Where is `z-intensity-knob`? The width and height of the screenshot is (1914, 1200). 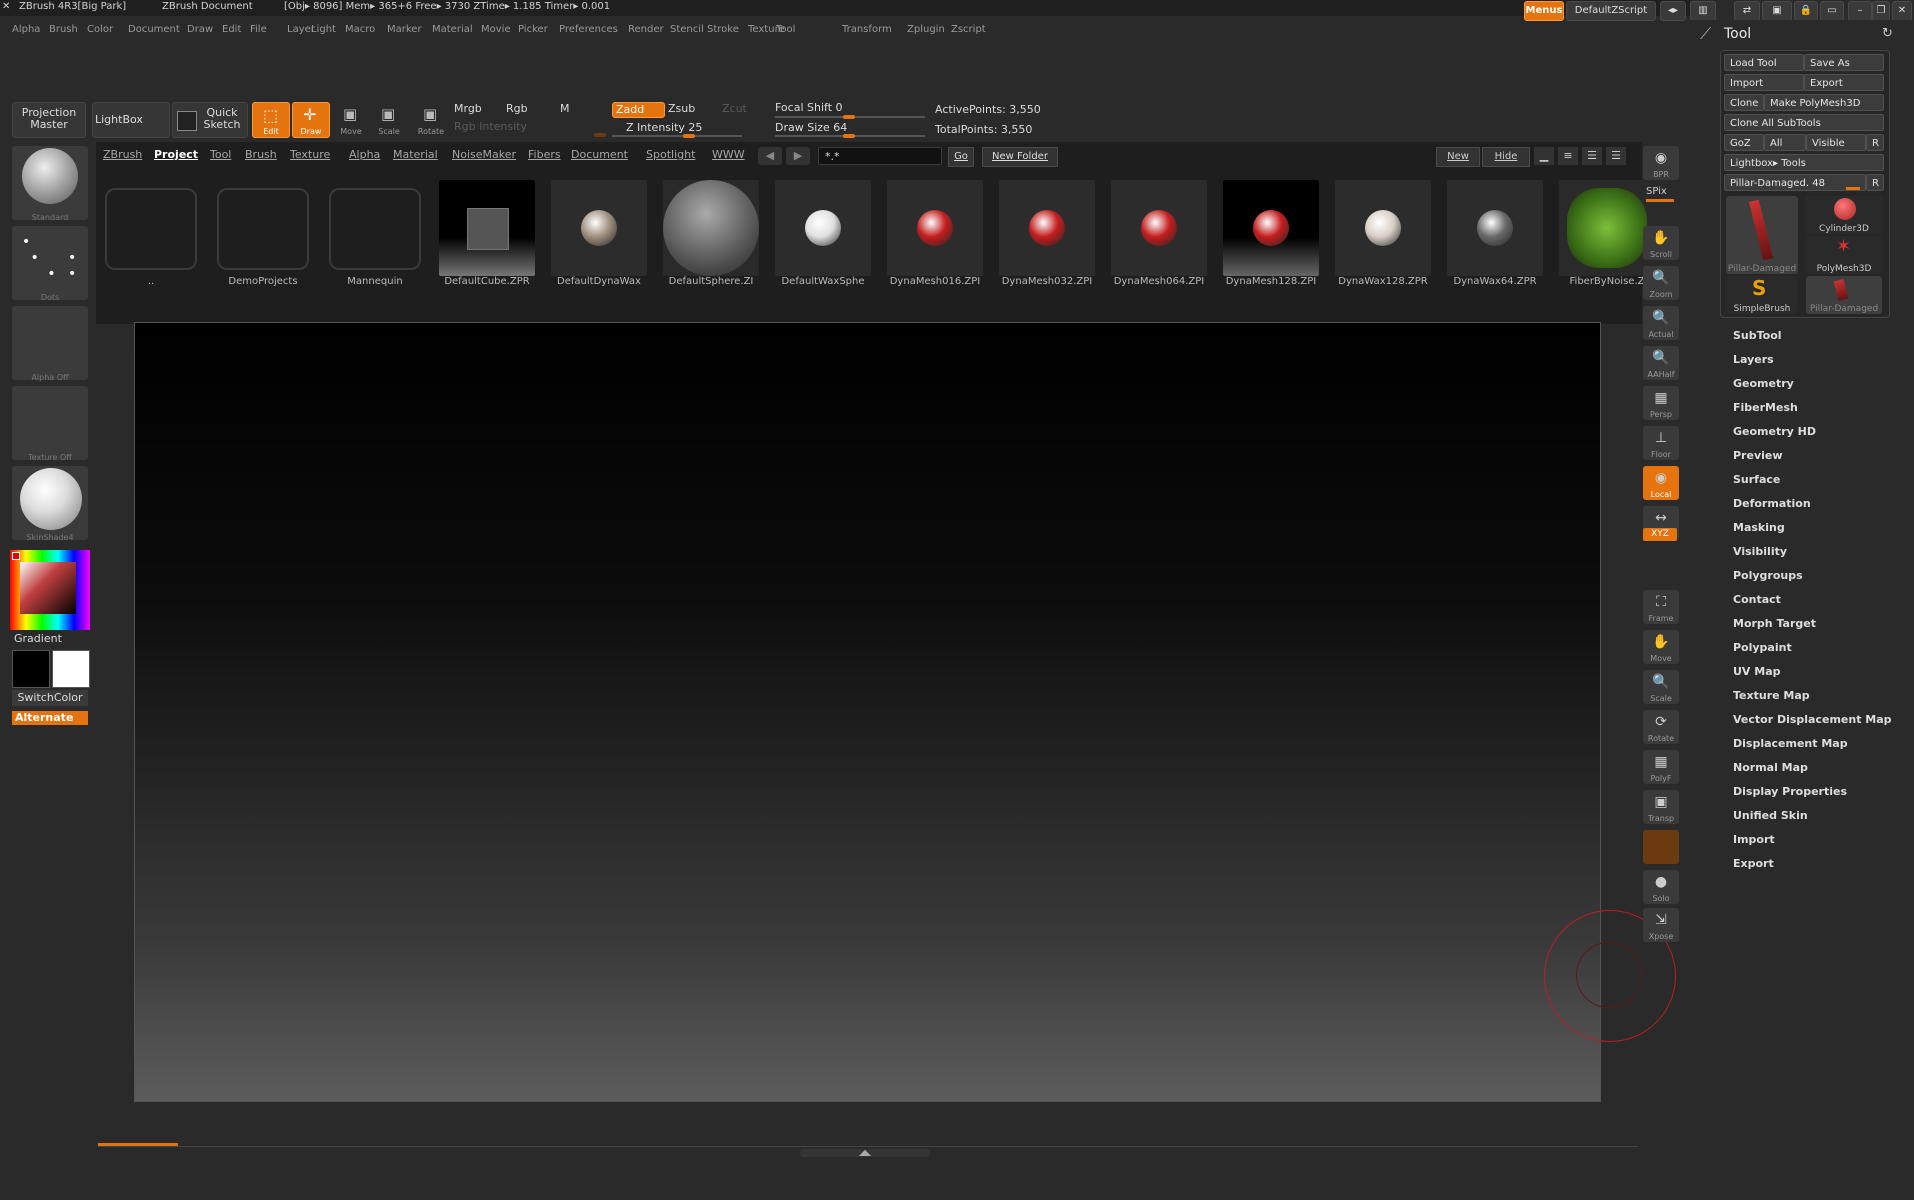
z-intensity-knob is located at coordinates (689, 136).